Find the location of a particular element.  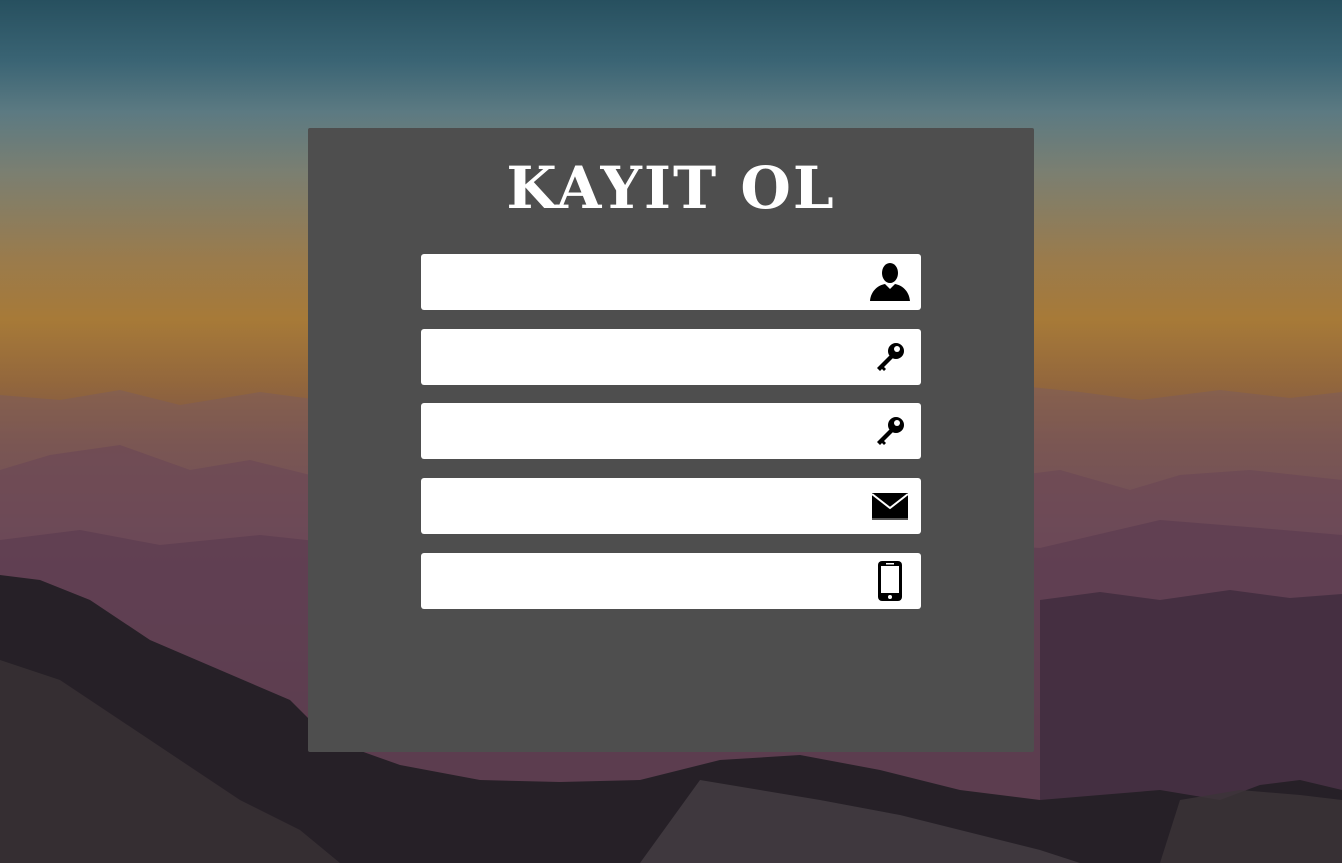

password-confirm-field is located at coordinates (671, 431).